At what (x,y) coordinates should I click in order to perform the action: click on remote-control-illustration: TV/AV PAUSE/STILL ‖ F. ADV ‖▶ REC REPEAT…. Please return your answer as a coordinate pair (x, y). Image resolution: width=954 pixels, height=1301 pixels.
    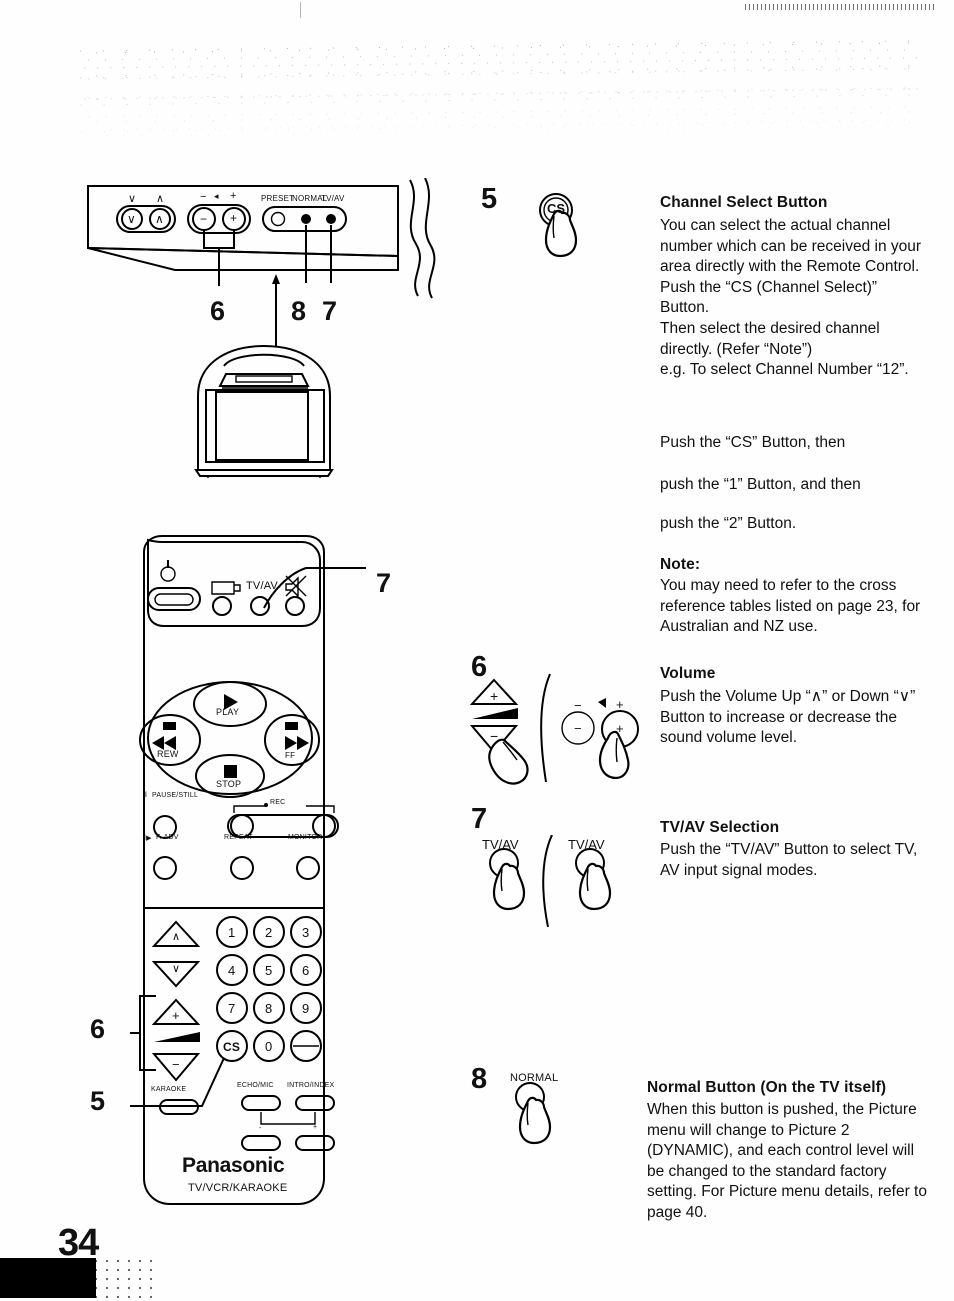
    Looking at the image, I should click on (255, 880).